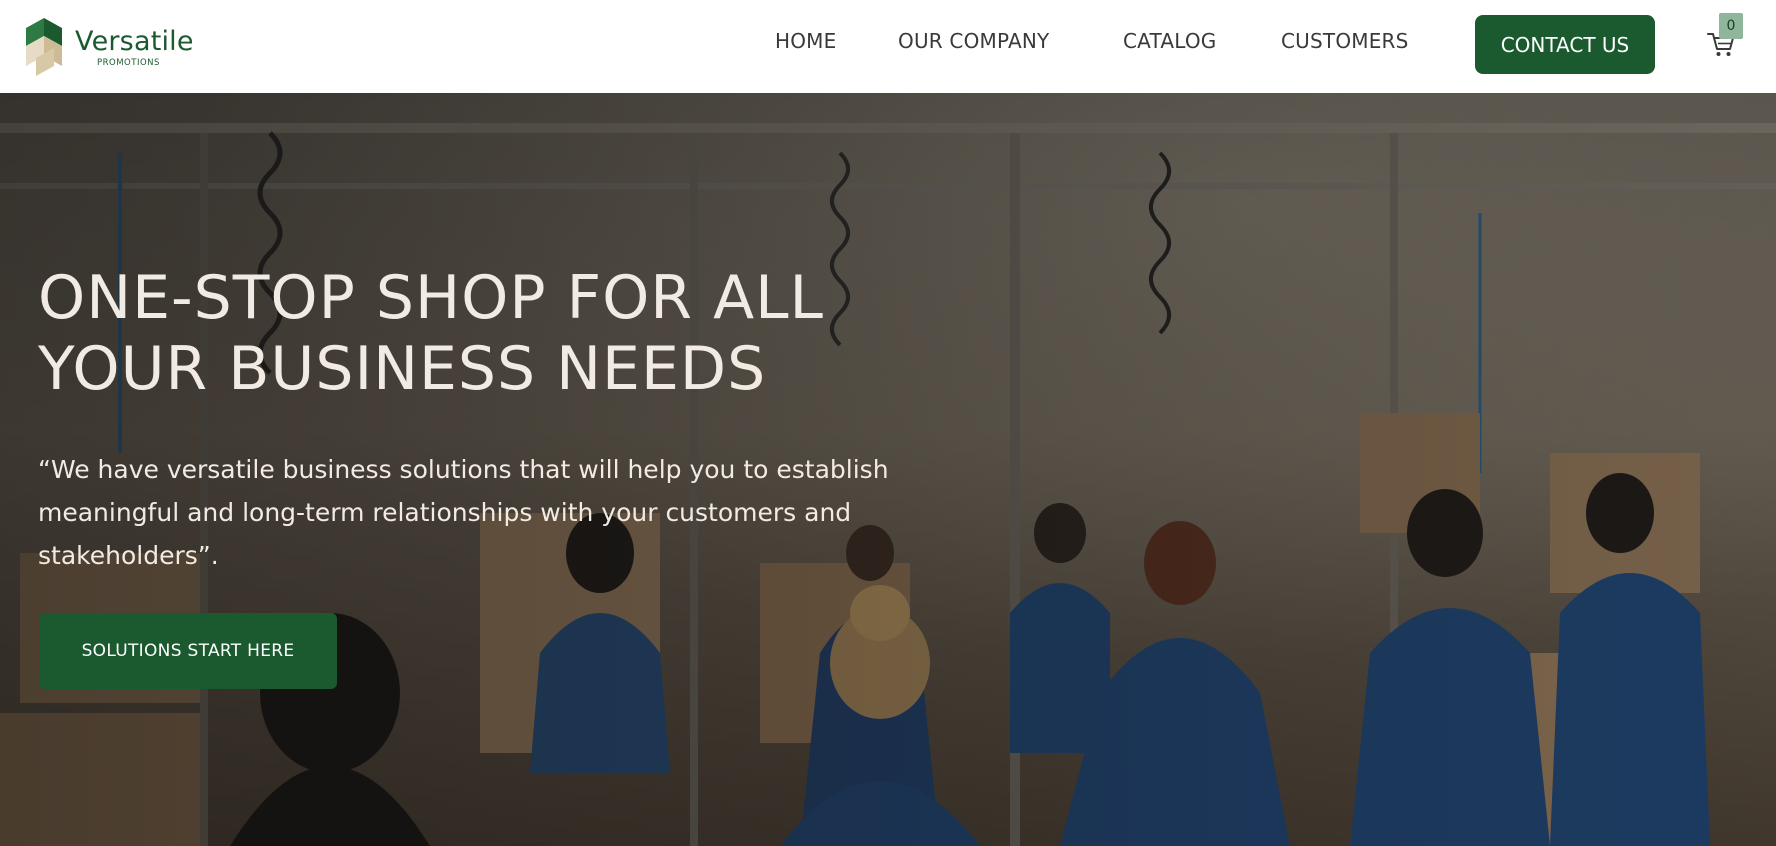 The image size is (1776, 846). Describe the element at coordinates (431, 298) in the screenshot. I see `hero-title-line-1: ONE-STOP SHOP FOR ALL` at that location.